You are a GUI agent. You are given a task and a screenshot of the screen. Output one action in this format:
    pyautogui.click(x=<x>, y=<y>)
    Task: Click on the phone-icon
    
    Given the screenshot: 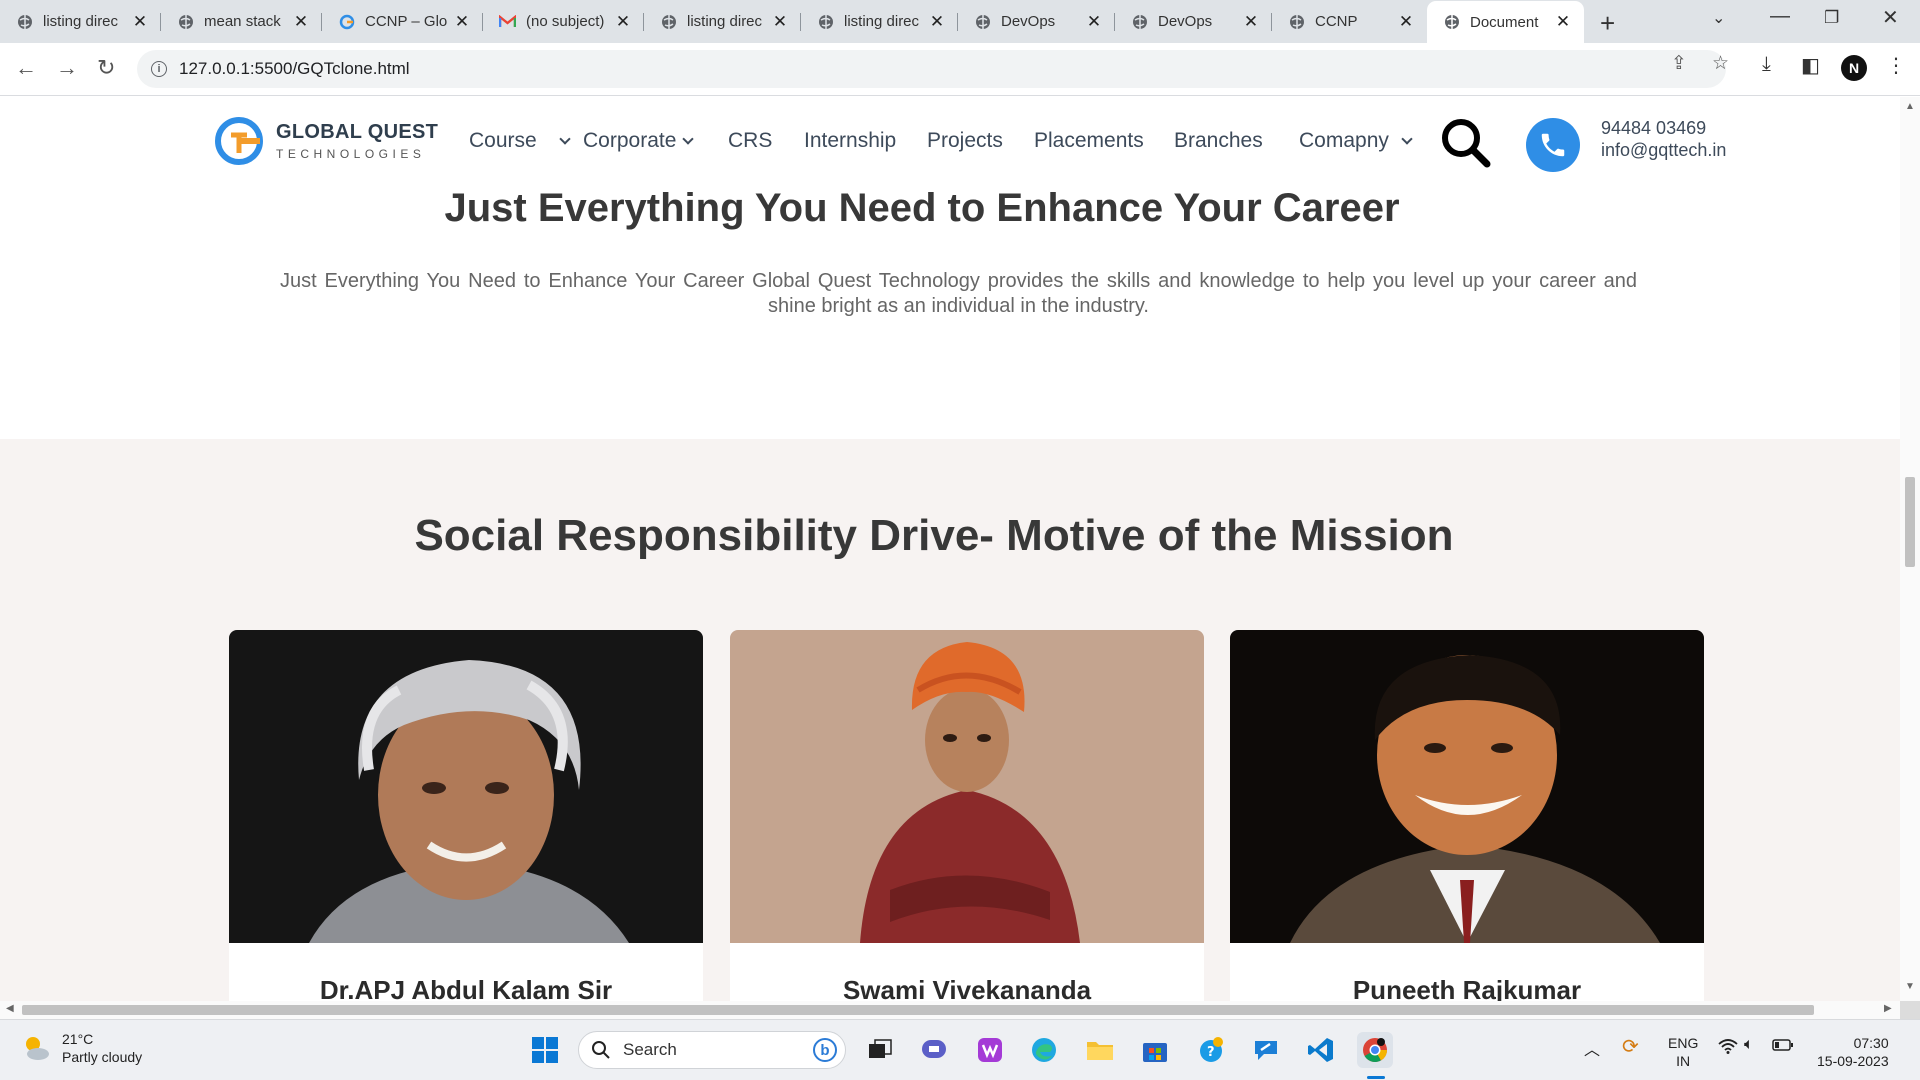 What is the action you would take?
    pyautogui.click(x=1553, y=145)
    